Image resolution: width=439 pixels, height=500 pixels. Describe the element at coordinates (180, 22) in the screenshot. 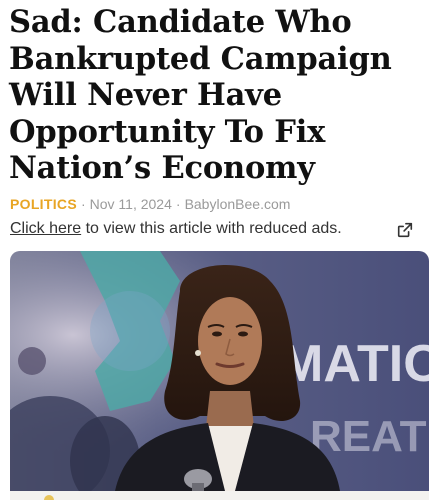

I see `headline-line: Sad: Candidate Who` at that location.